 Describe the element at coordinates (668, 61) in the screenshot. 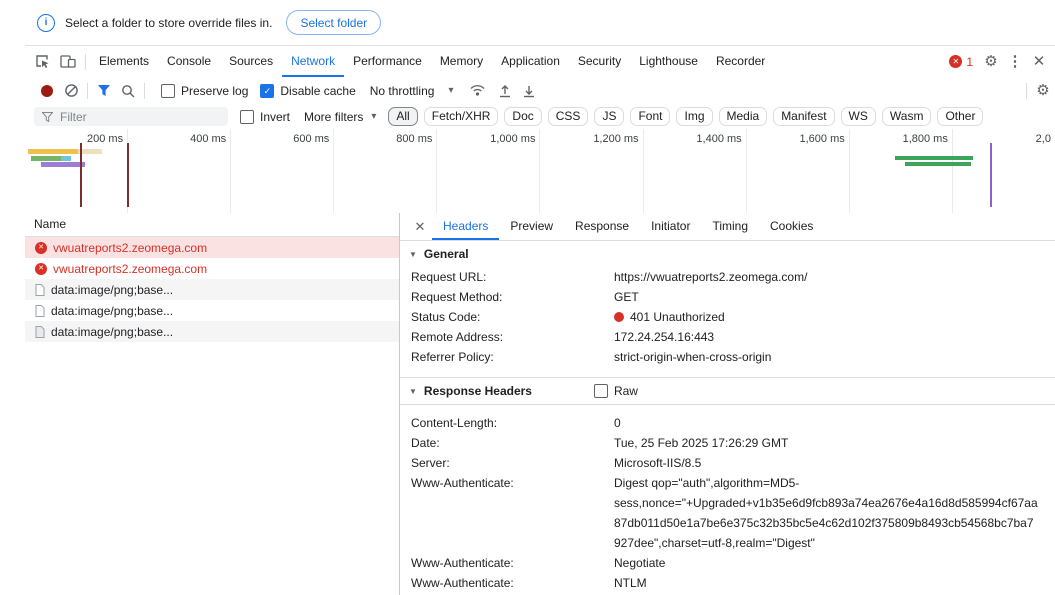

I see `tab-lighthouse: Lighthouse` at that location.